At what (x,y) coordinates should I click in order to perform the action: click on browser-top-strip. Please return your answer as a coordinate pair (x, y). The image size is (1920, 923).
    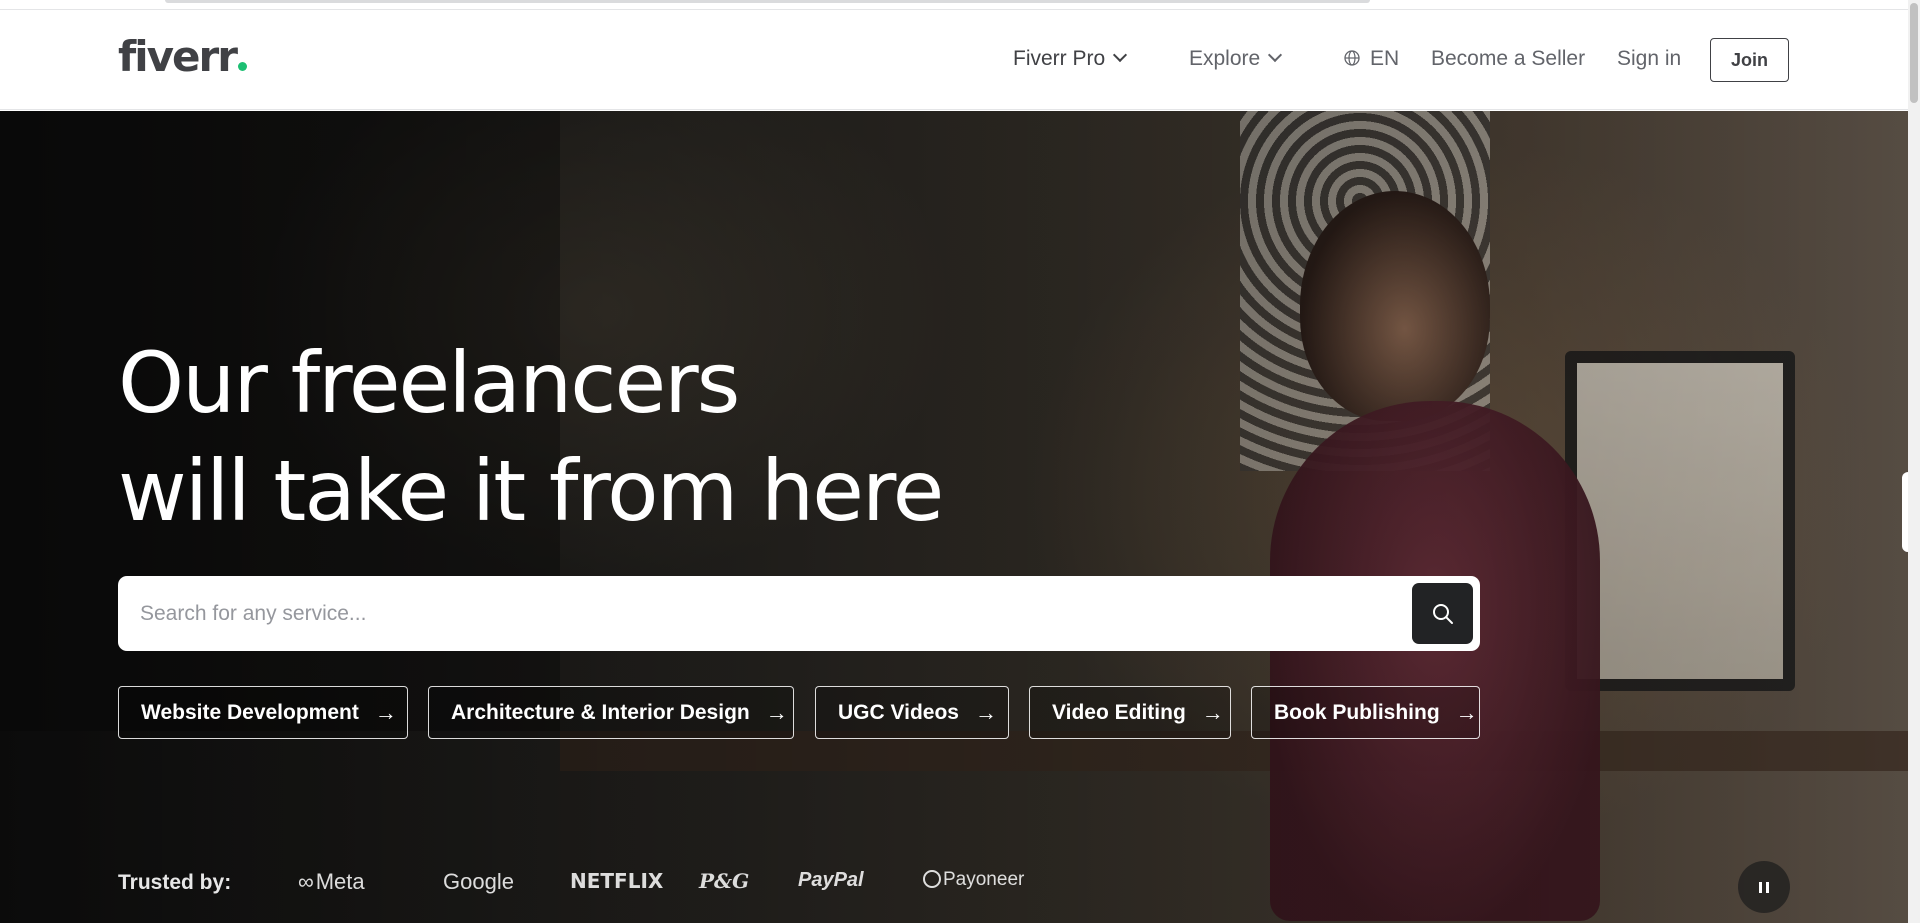
    Looking at the image, I should click on (954, 5).